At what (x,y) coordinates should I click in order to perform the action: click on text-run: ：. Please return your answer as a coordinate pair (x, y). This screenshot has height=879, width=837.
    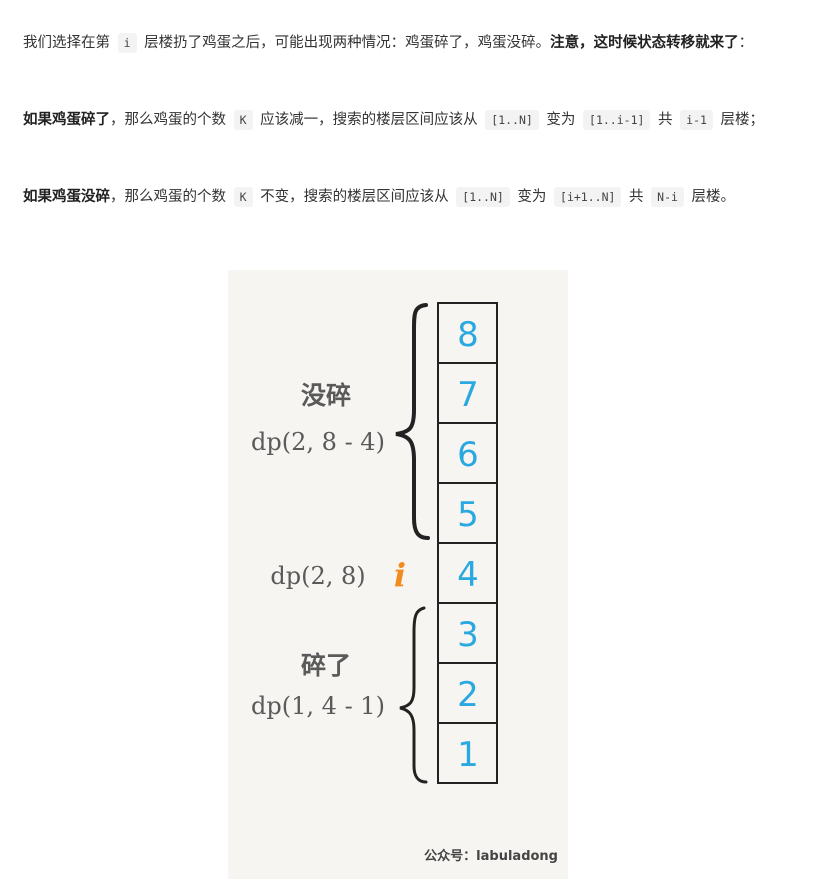
    Looking at the image, I should click on (746, 43).